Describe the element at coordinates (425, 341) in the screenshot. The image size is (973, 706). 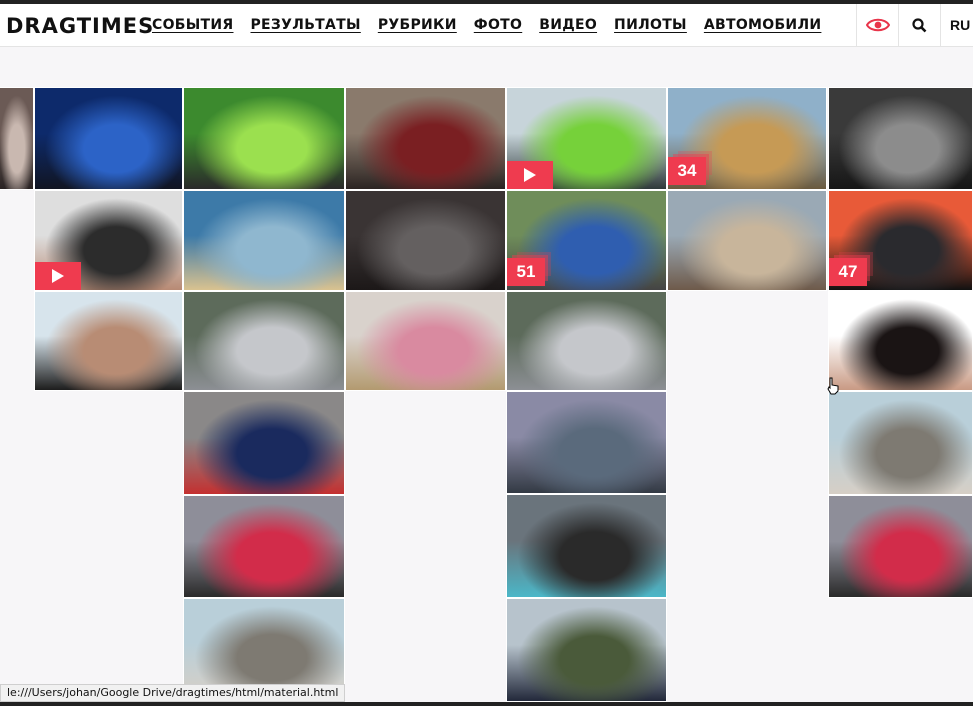
I see `tile-woman-blonde` at that location.